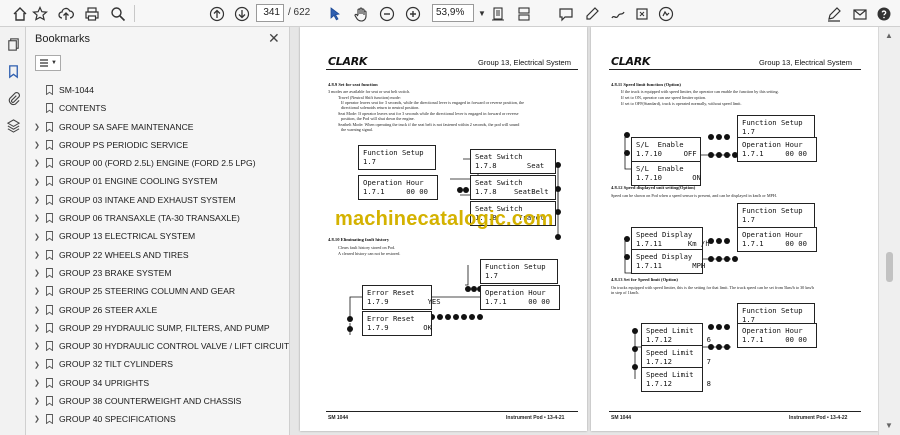 The height and width of the screenshot is (435, 900). I want to click on lcd-sl-enable-off: S/L Enable 1.7.10 OFF, so click(666, 149).